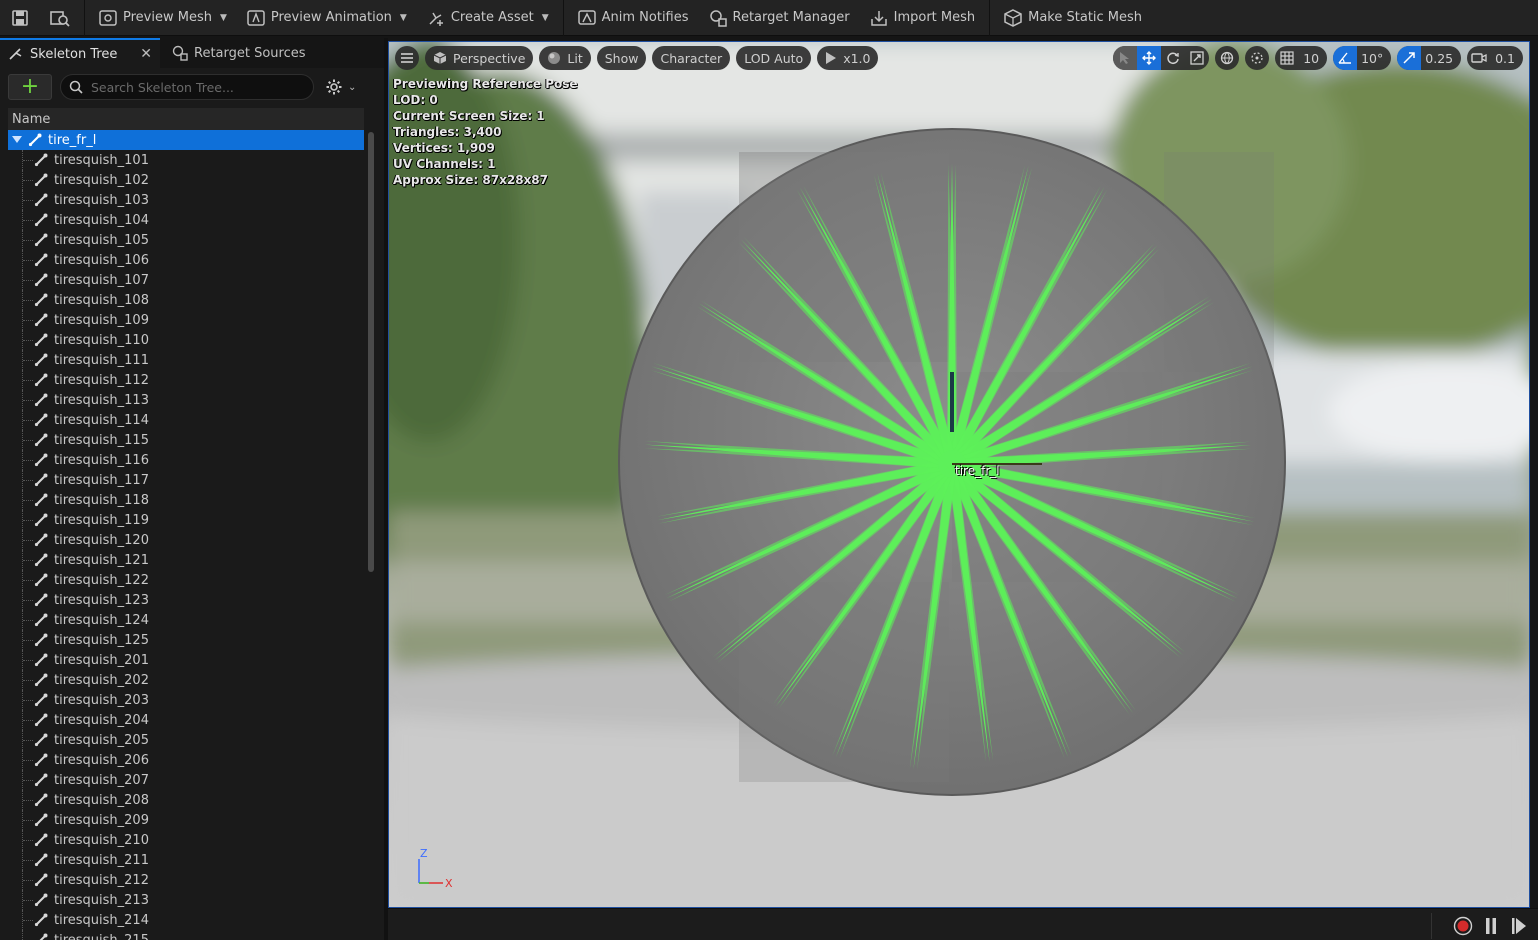 The height and width of the screenshot is (940, 1538). Describe the element at coordinates (186, 700) in the screenshot. I see `tree-row: tiresquish_203` at that location.